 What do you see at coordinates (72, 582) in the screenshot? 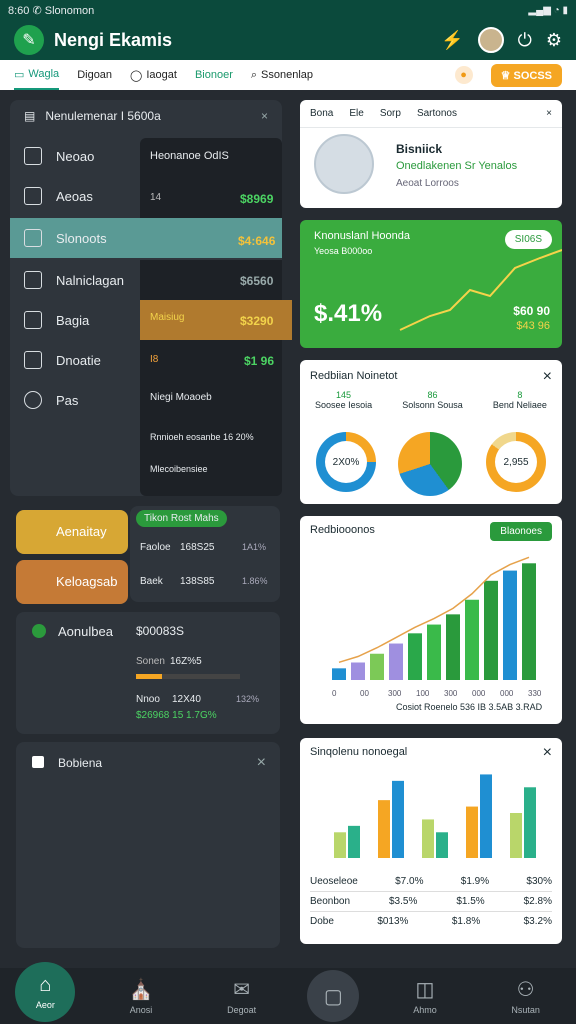
I see `keloagsab-card: Keloagsab` at bounding box center [72, 582].